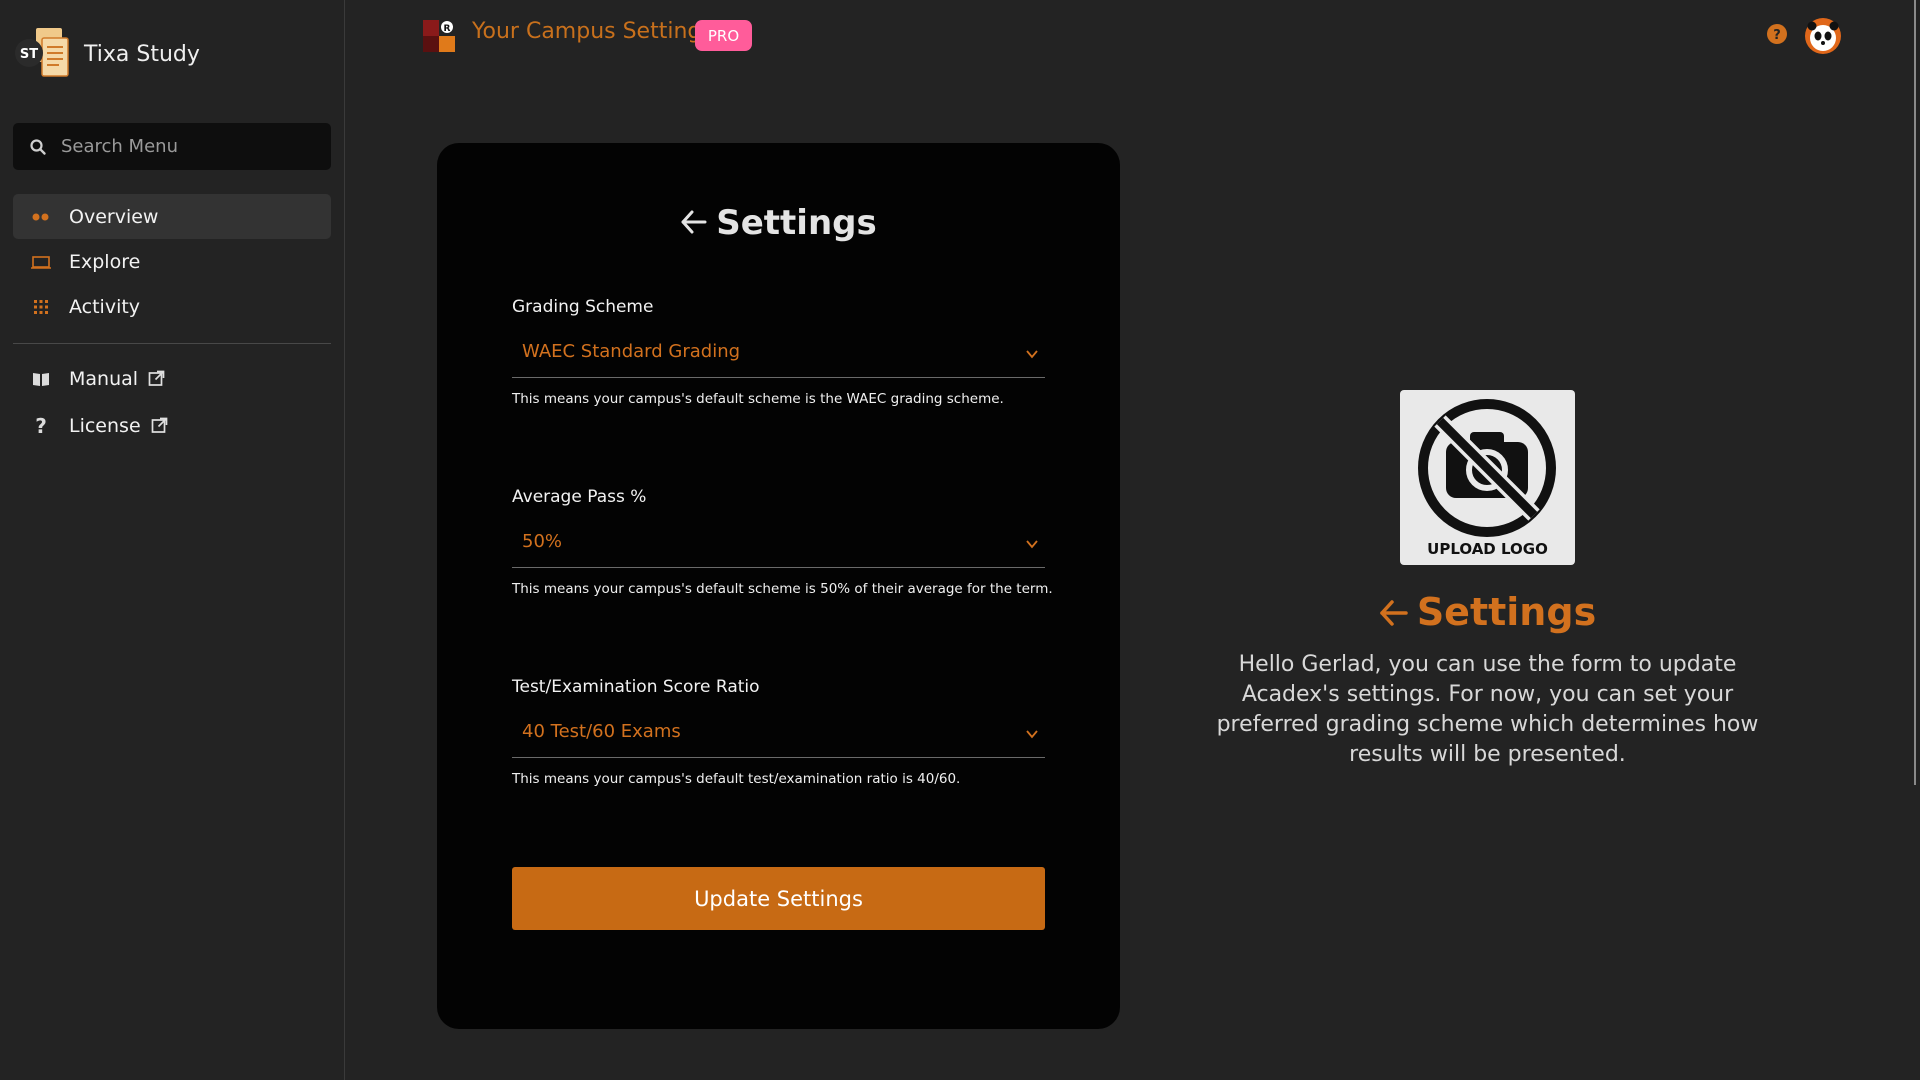  Describe the element at coordinates (41, 217) in the screenshot. I see `dots-icon` at that location.